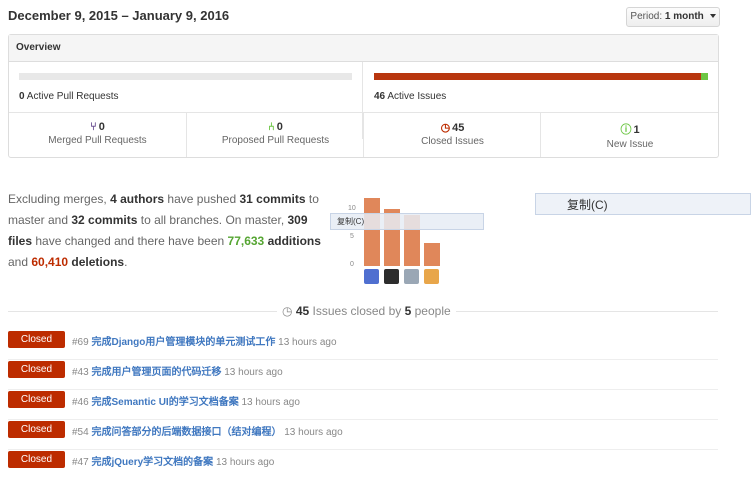  What do you see at coordinates (417, 96) in the screenshot?
I see `active-issues-label: Active Issues` at bounding box center [417, 96].